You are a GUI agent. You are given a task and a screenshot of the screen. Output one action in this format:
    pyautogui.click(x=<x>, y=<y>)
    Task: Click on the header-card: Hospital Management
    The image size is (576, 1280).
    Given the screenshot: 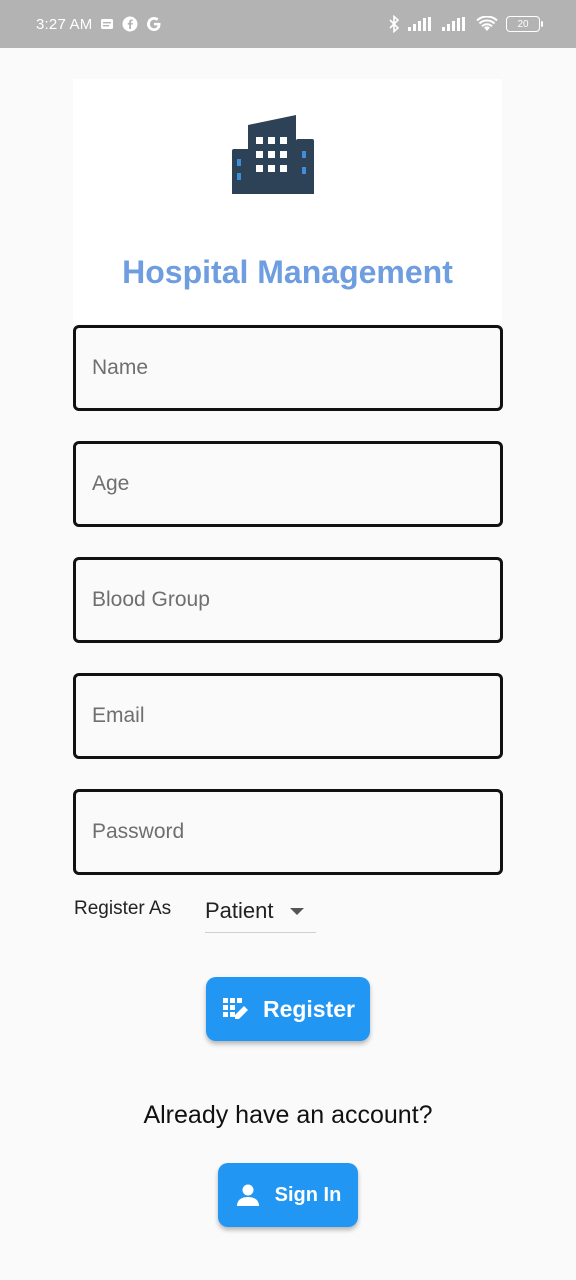 What is the action you would take?
    pyautogui.click(x=287, y=201)
    